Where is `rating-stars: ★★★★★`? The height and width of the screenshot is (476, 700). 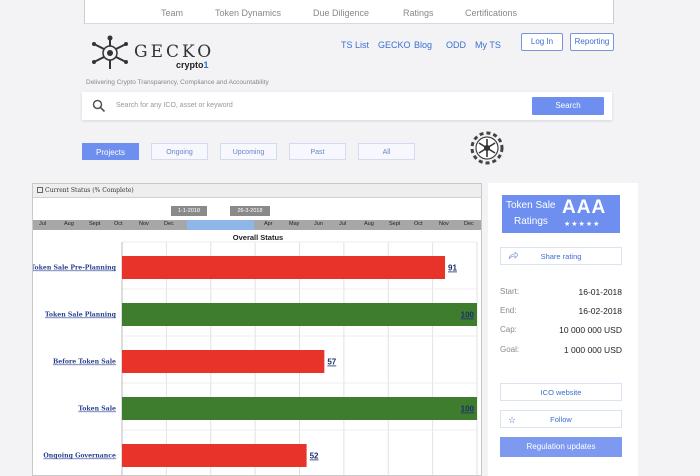
rating-stars: ★★★★★ is located at coordinates (582, 224).